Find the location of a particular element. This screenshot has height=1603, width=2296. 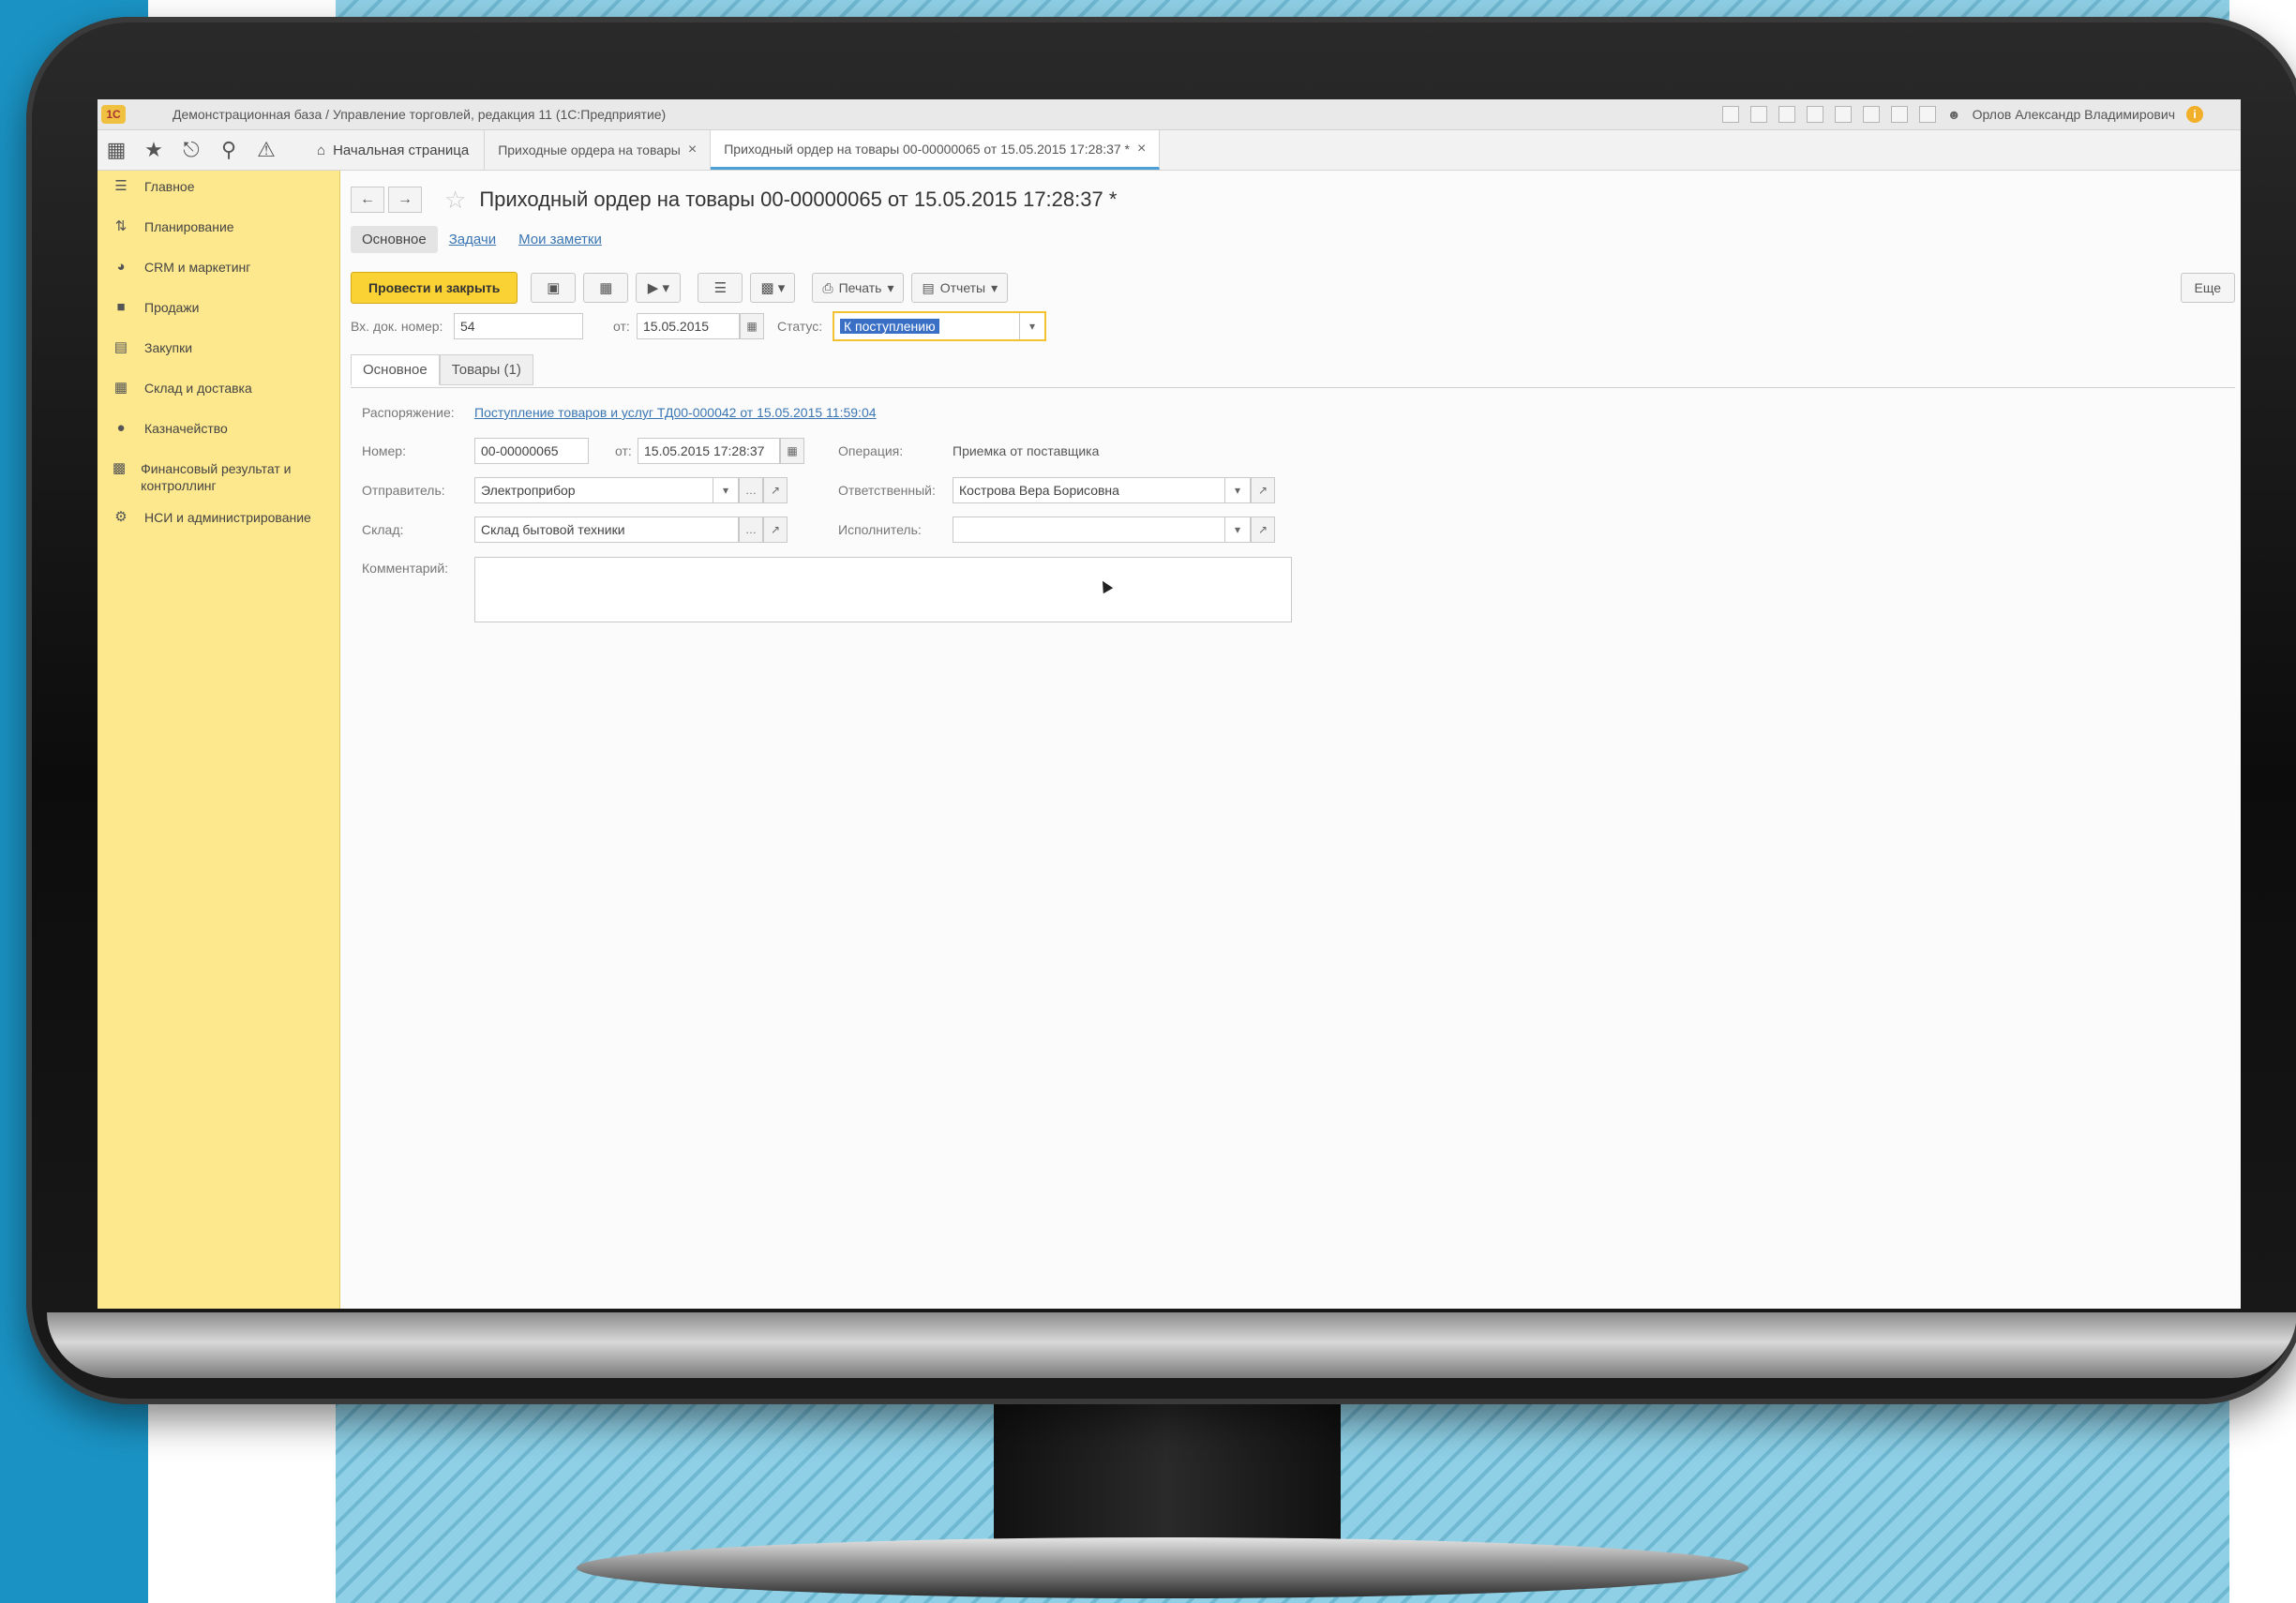

star-icon: ★ is located at coordinates (154, 150).